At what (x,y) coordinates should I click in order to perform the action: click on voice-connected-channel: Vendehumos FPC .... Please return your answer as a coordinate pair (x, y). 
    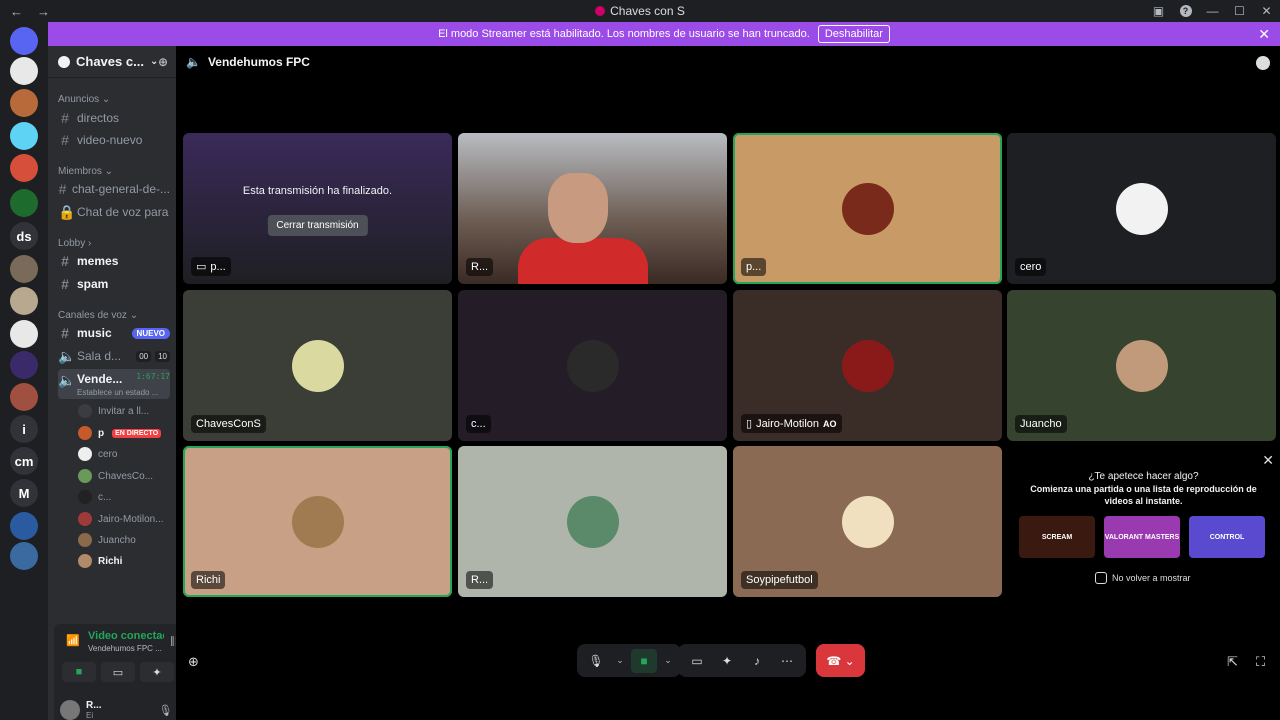
    Looking at the image, I should click on (126, 648).